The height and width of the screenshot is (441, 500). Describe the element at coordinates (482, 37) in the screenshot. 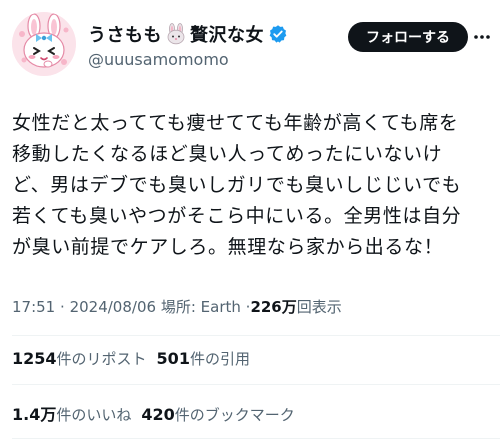

I see `more-menu-icon` at that location.